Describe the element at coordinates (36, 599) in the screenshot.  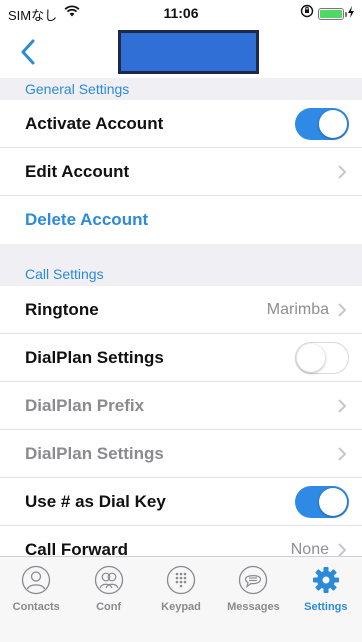
I see `tab-contacts: Contacts` at that location.